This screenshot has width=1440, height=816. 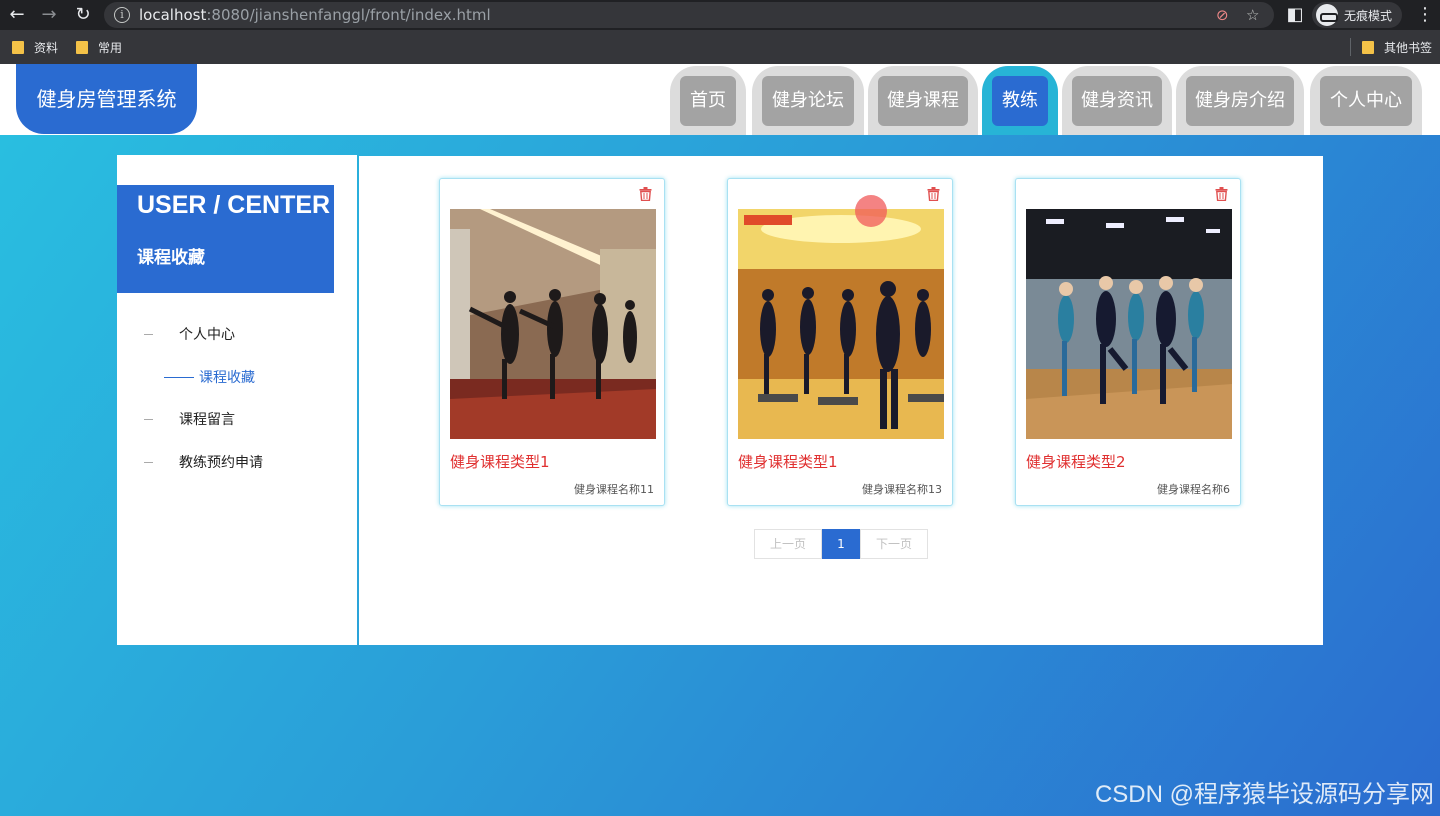 I want to click on nav-about: 健身房介绍, so click(x=1240, y=100).